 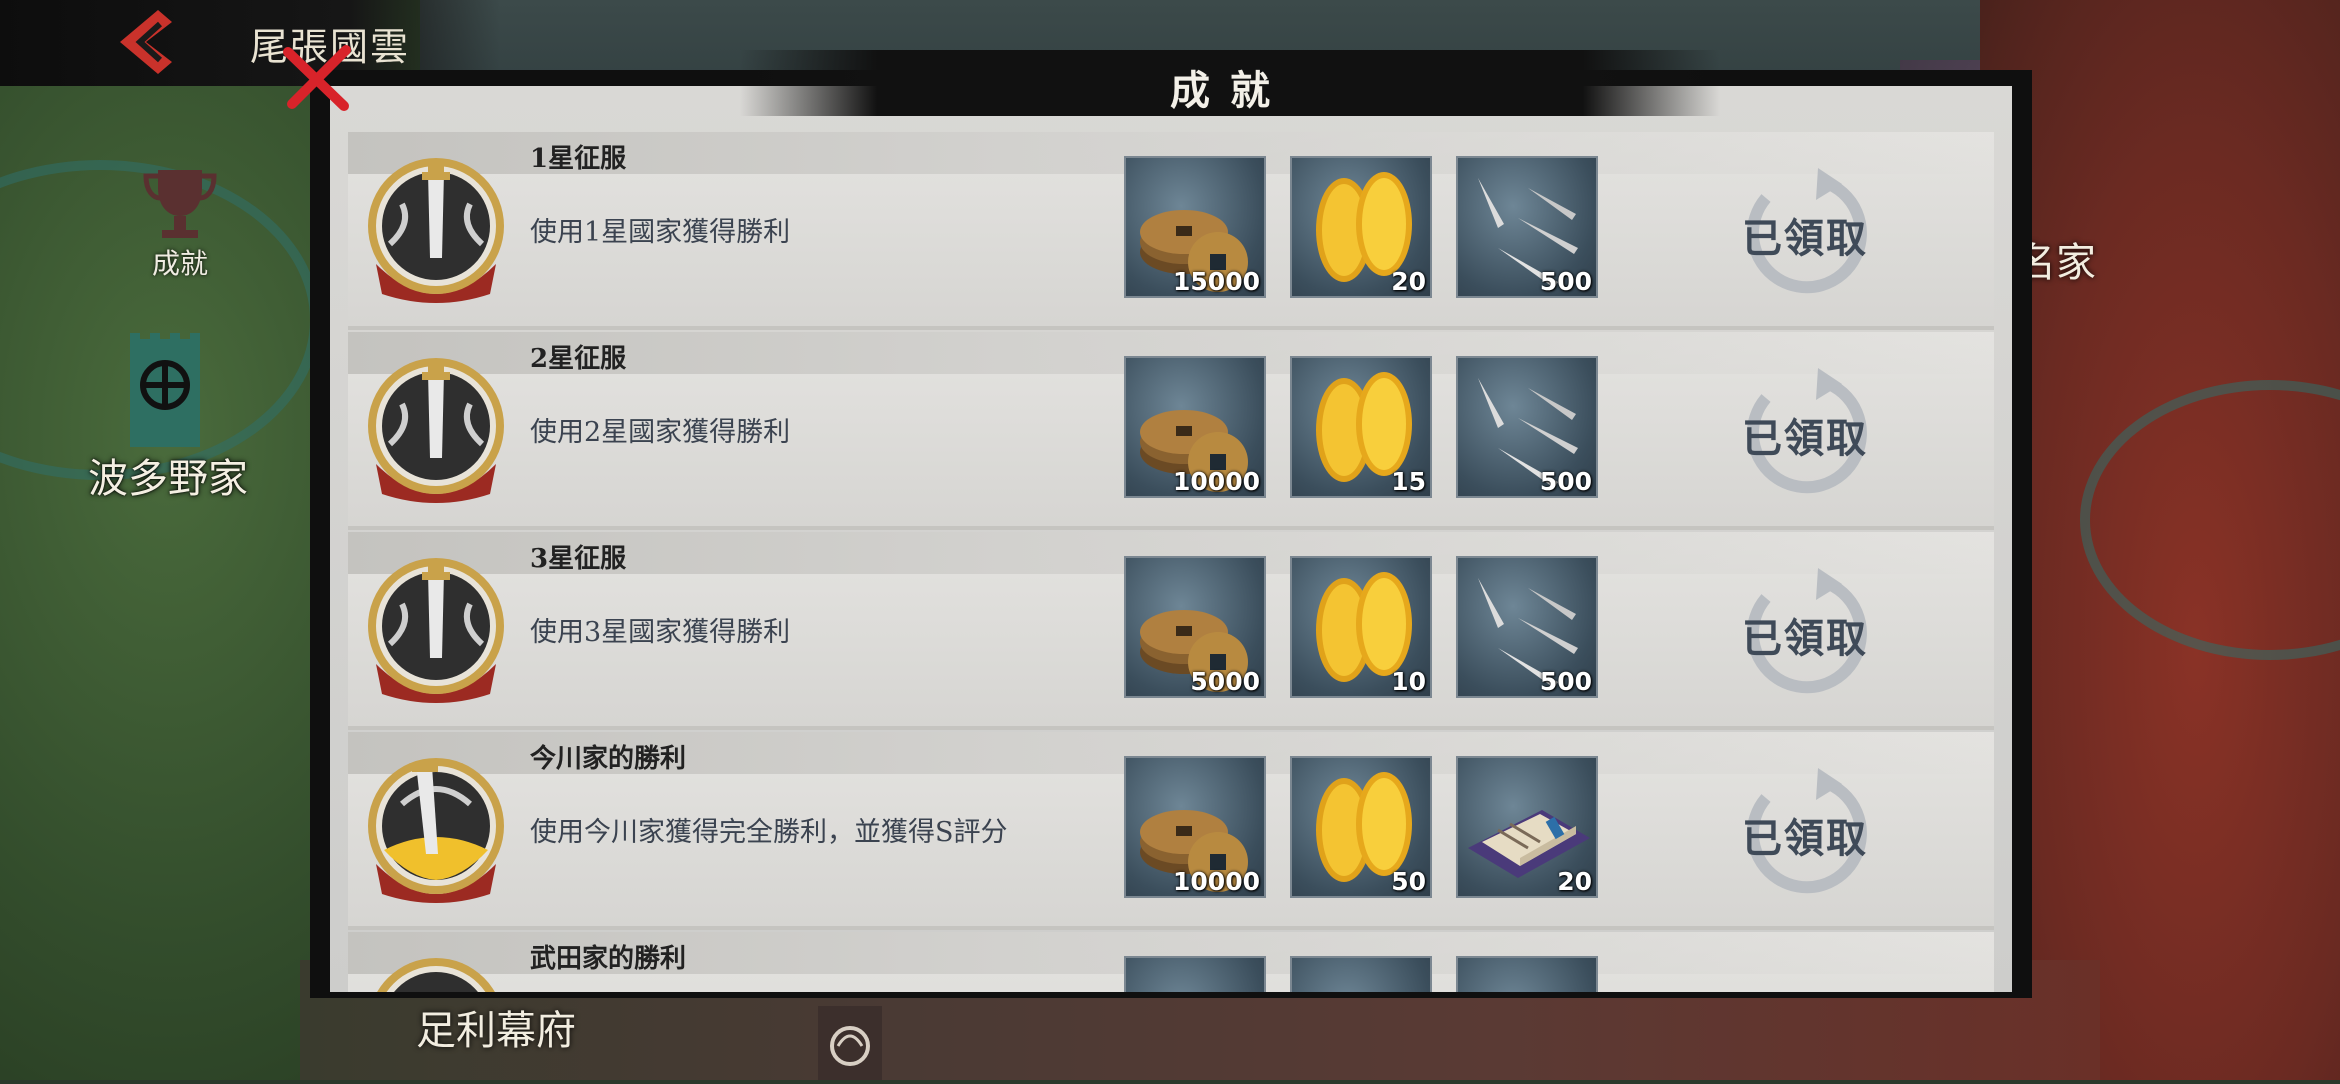 I want to click on achievement-row: 3星征服 使用3星國家獲得勝利 5000 10 500 已領取, so click(x=1171, y=631).